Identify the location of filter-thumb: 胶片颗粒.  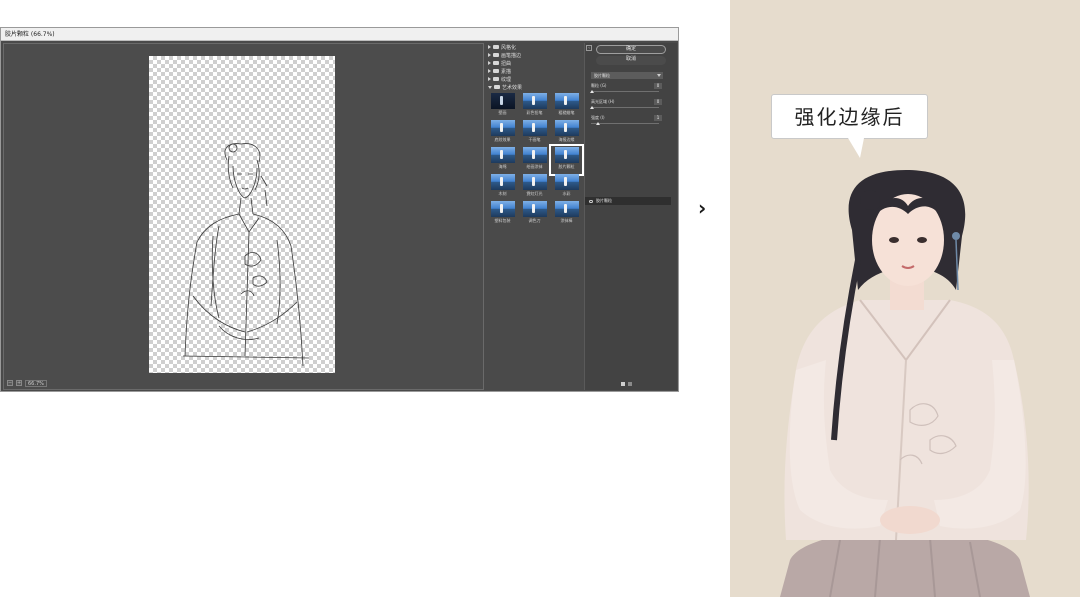
(566, 160).